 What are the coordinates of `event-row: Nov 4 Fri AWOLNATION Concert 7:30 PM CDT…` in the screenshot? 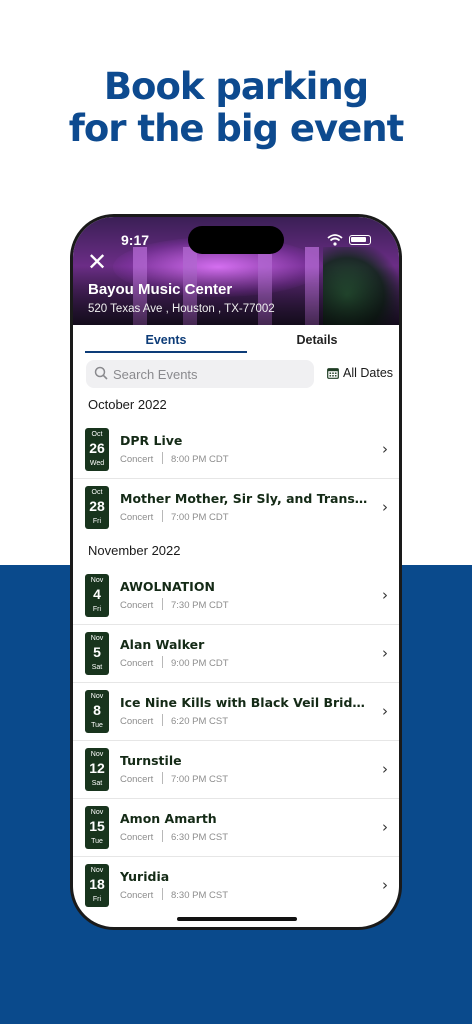 It's located at (236, 596).